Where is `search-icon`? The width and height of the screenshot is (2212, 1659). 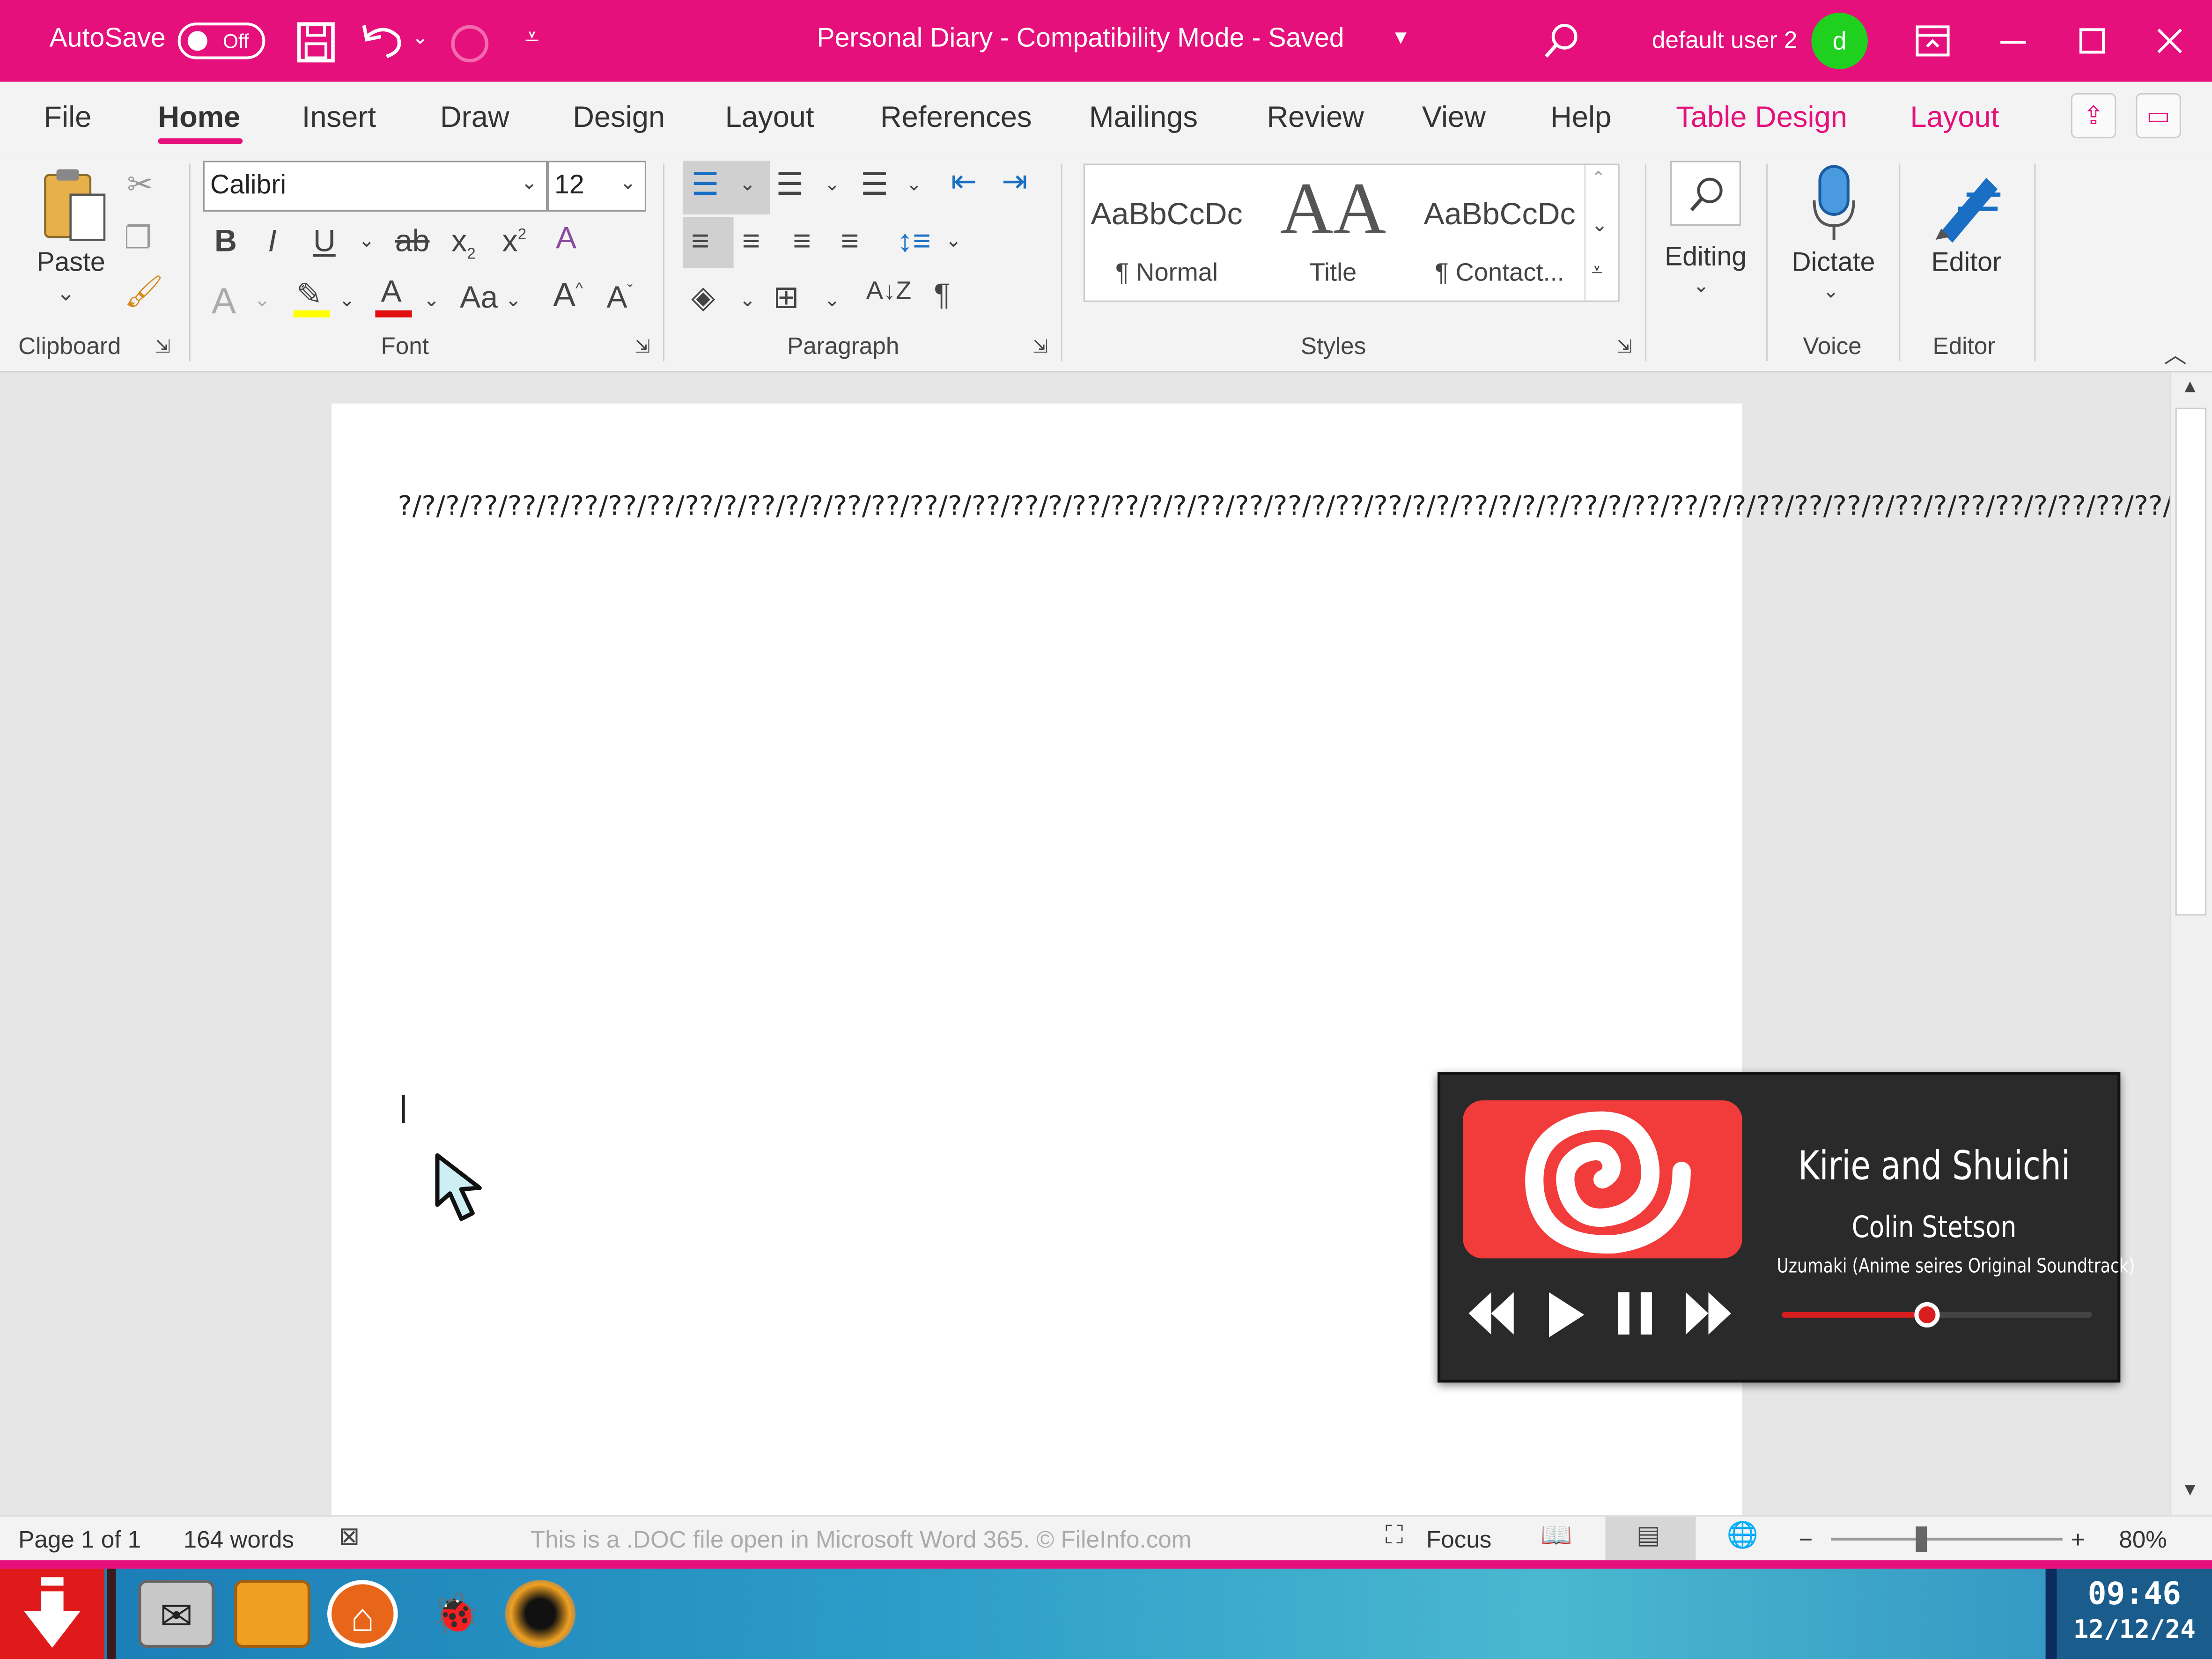
search-icon is located at coordinates (1562, 41).